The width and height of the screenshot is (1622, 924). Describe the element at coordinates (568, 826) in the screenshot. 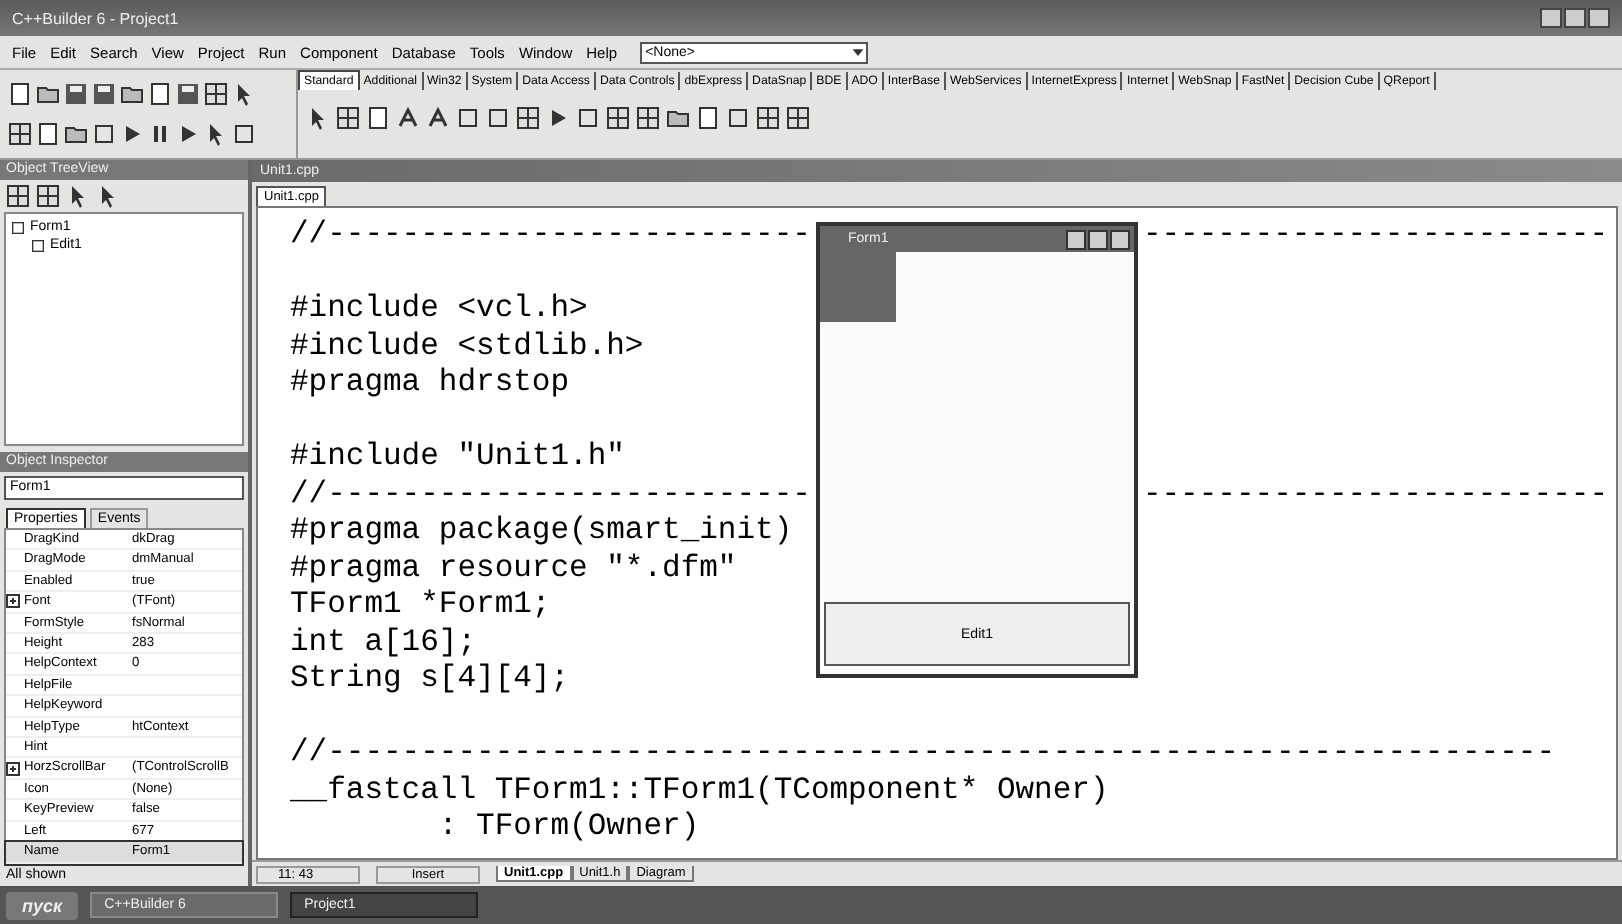

I see `code-line: : TForm(Owner)` at that location.